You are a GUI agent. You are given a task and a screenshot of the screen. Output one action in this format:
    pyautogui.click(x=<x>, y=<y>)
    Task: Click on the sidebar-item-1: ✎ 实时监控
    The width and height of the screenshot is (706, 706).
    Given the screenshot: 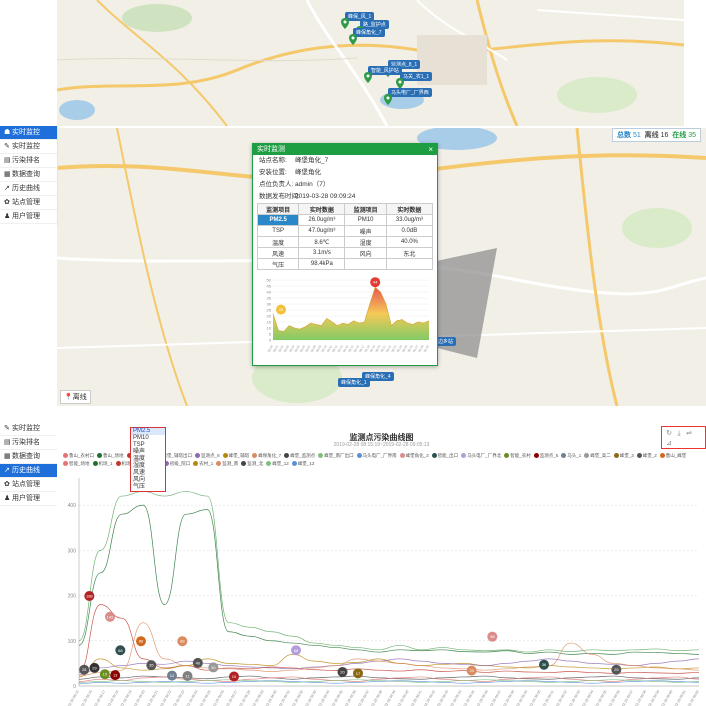 What is the action you would take?
    pyautogui.click(x=28, y=147)
    